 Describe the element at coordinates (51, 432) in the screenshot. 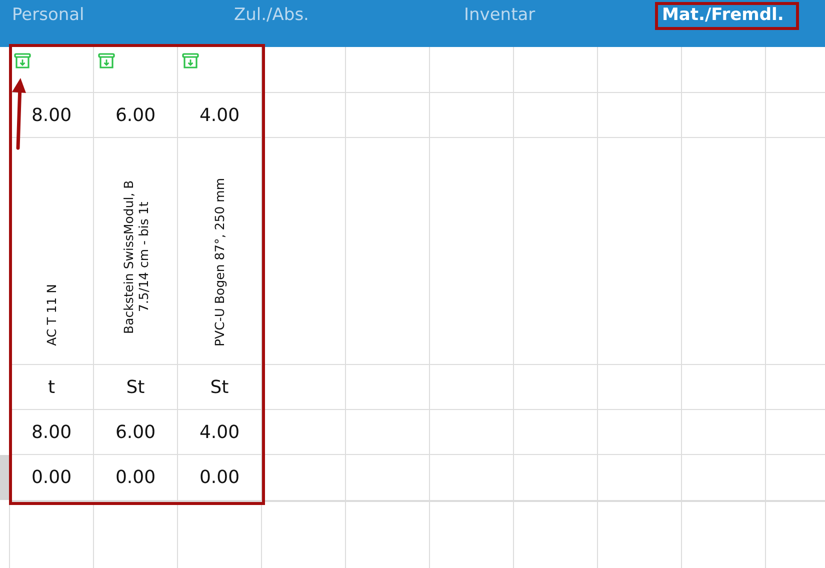

I see `value-cell: 8.00` at that location.